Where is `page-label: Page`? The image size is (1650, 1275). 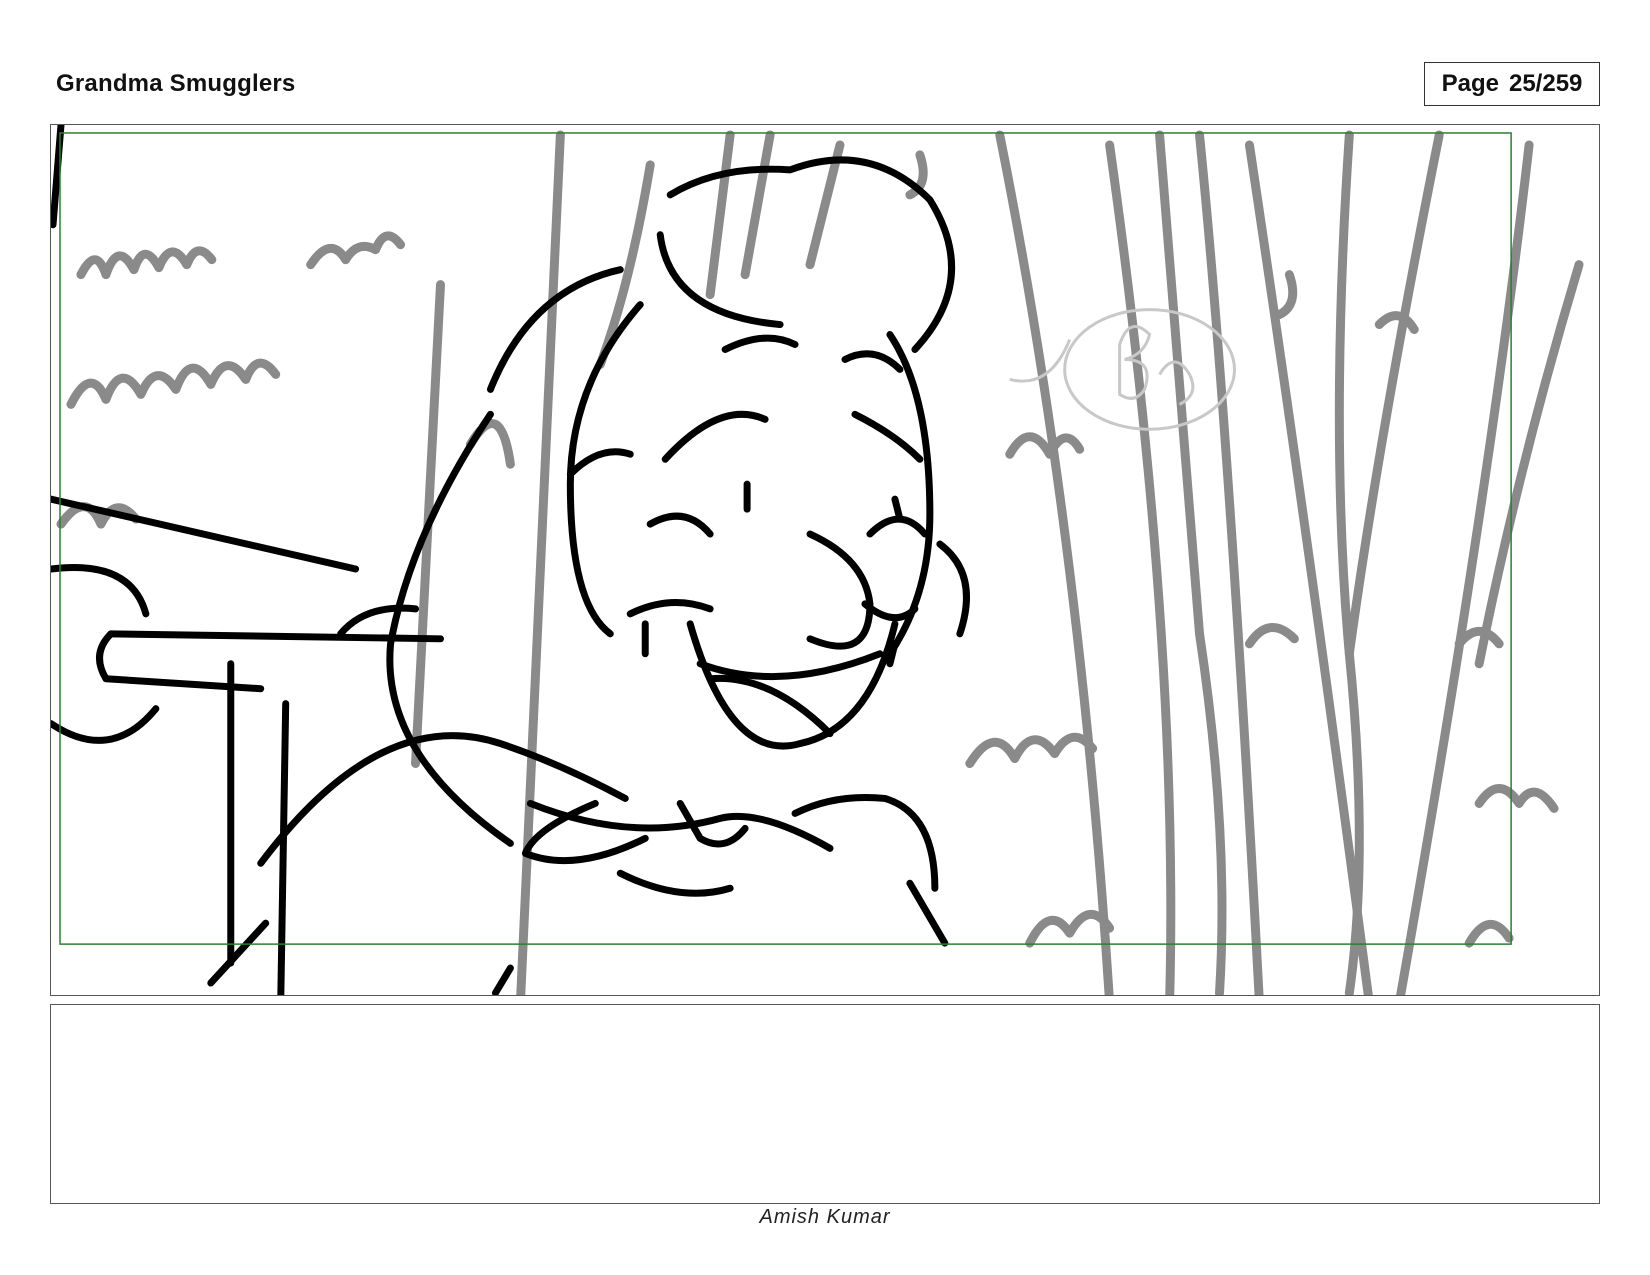
page-label: Page is located at coordinates (1470, 83).